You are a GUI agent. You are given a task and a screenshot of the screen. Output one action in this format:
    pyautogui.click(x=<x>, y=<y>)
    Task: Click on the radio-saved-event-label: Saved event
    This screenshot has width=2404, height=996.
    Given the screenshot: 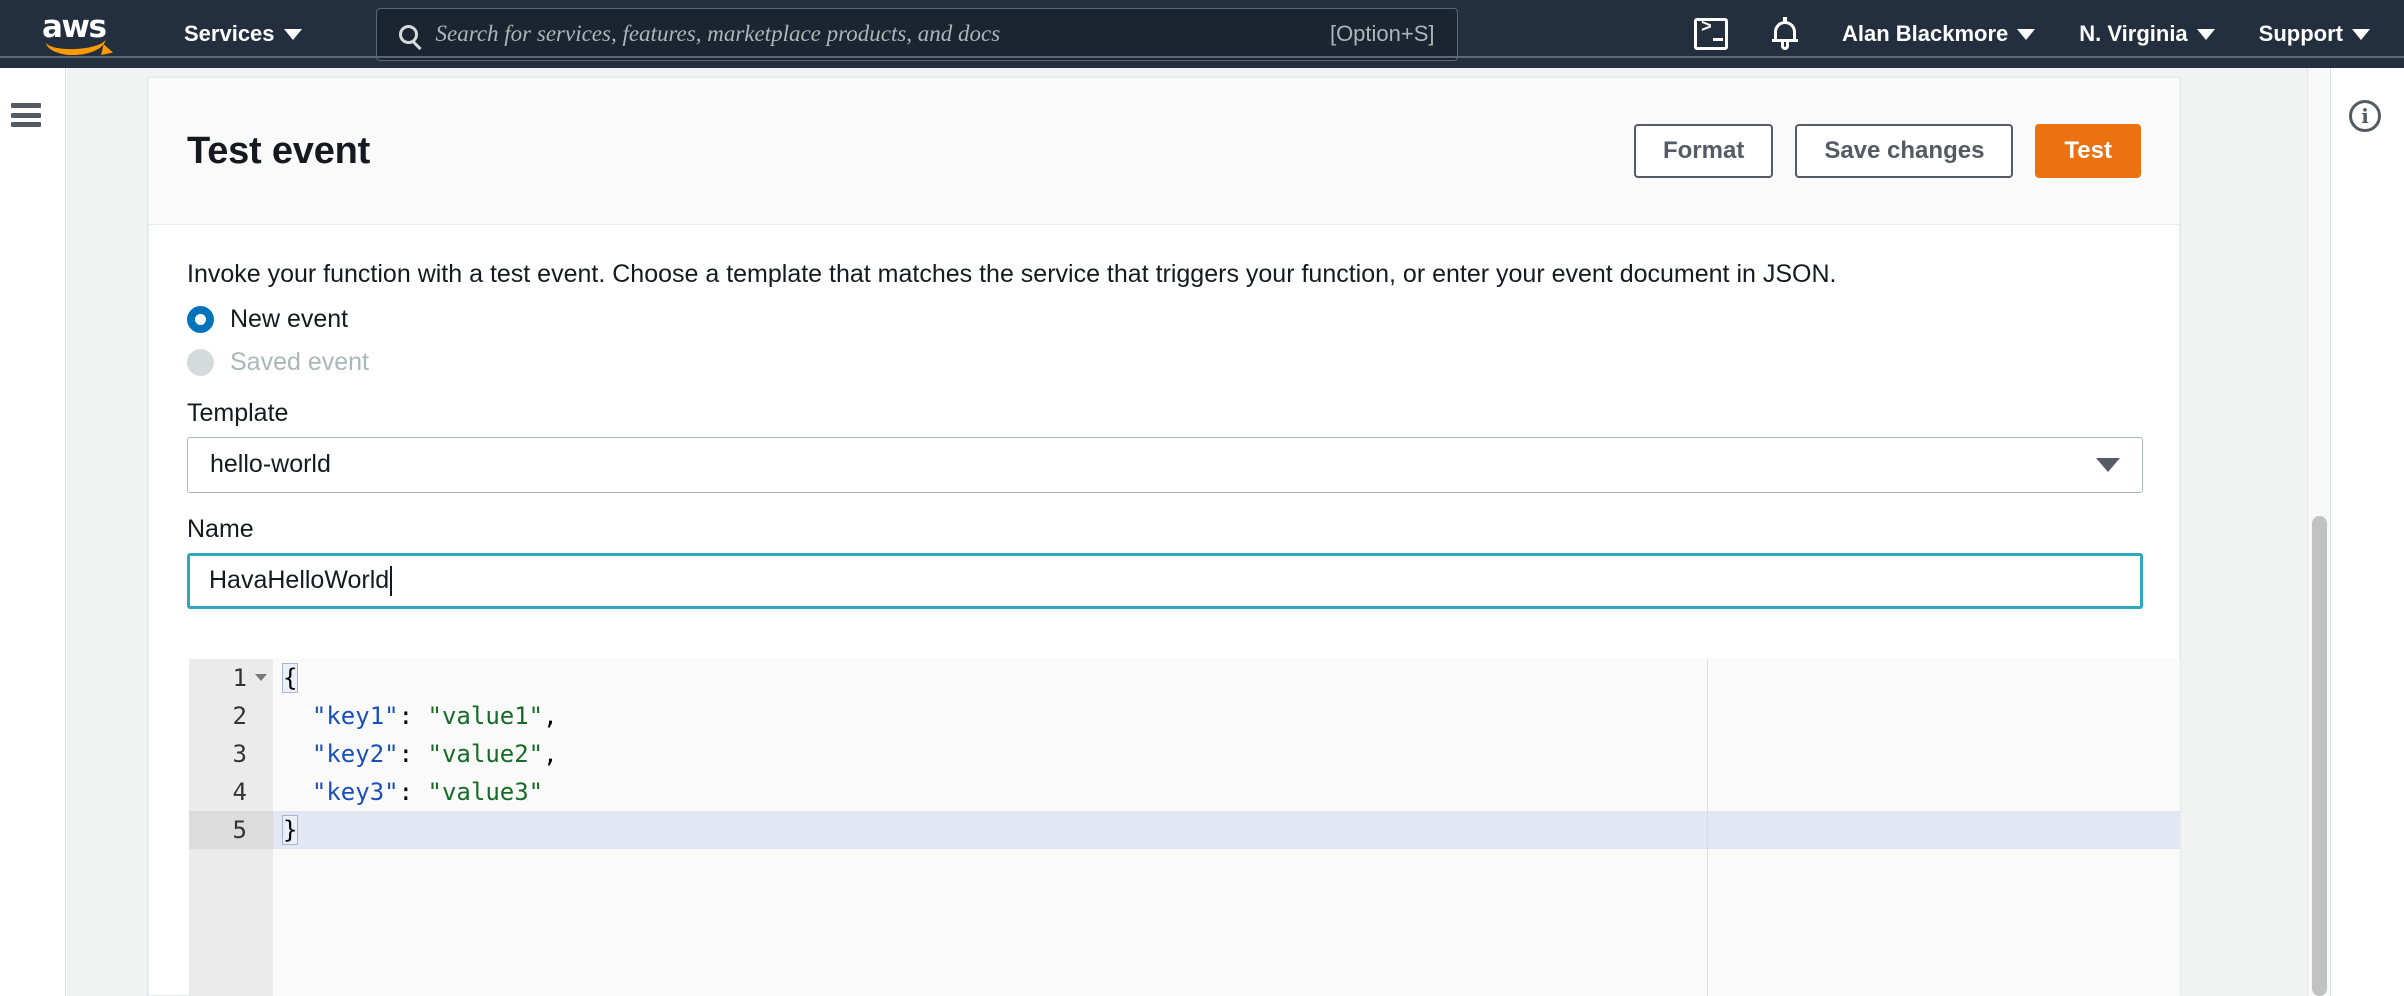 What is the action you would take?
    pyautogui.click(x=299, y=361)
    